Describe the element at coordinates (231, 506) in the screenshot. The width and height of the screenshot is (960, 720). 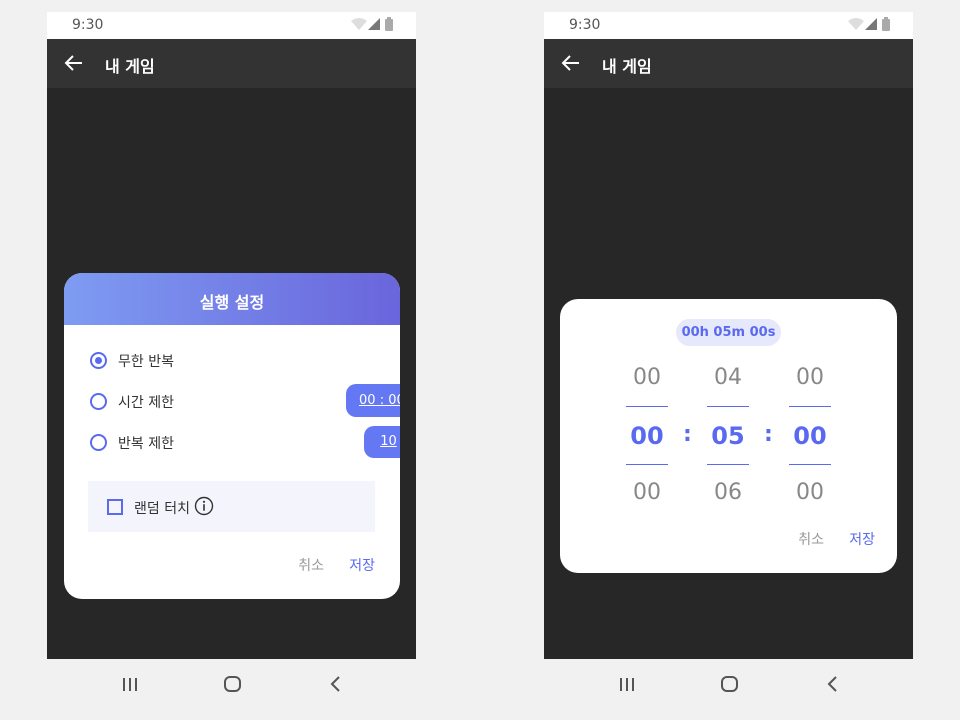
I see `random-touch-row: 랜덤 터치` at that location.